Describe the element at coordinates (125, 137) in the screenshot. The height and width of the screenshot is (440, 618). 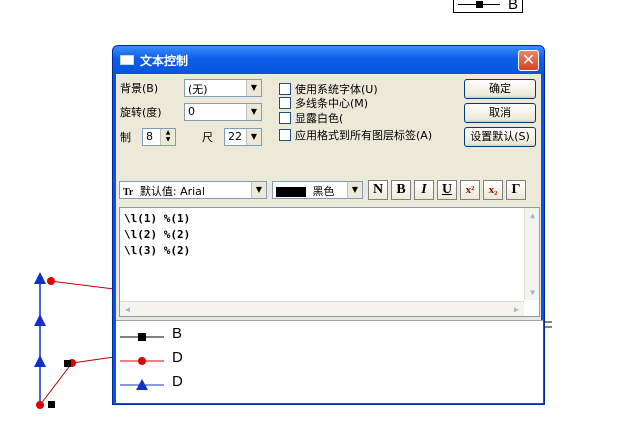
I see `size-label: 制` at that location.